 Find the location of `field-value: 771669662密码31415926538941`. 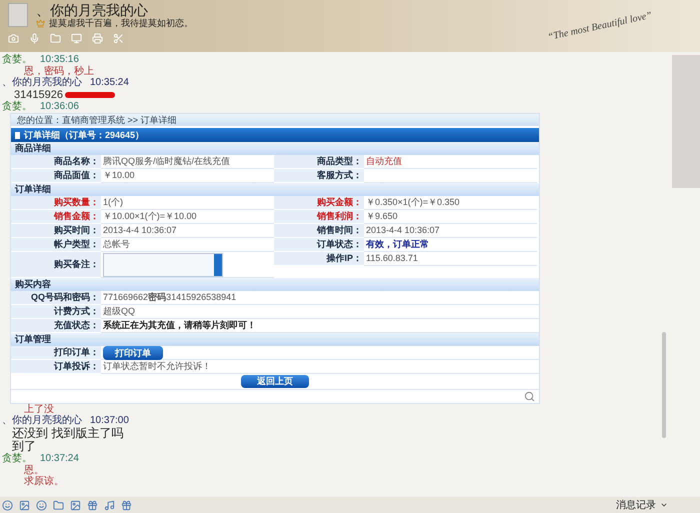

field-value: 771669662密码31415926538941 is located at coordinates (169, 297).